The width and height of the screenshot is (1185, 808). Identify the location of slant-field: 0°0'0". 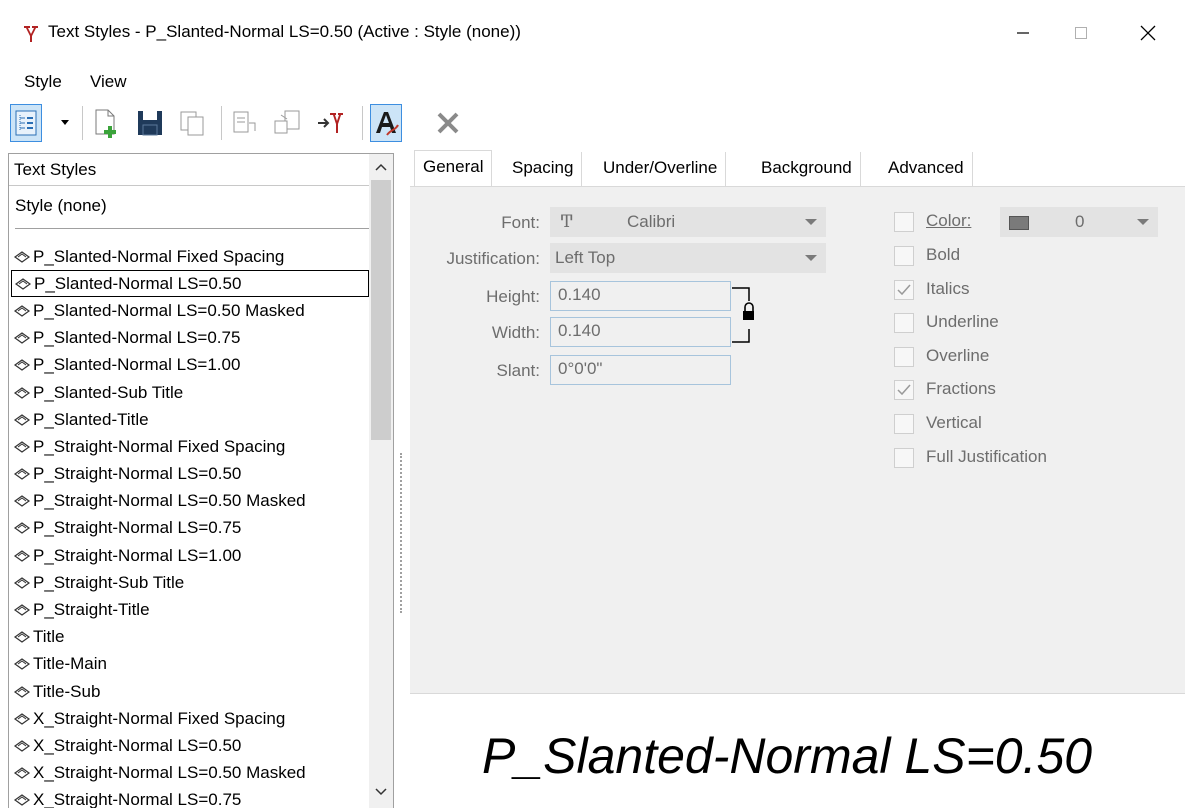
(640, 370).